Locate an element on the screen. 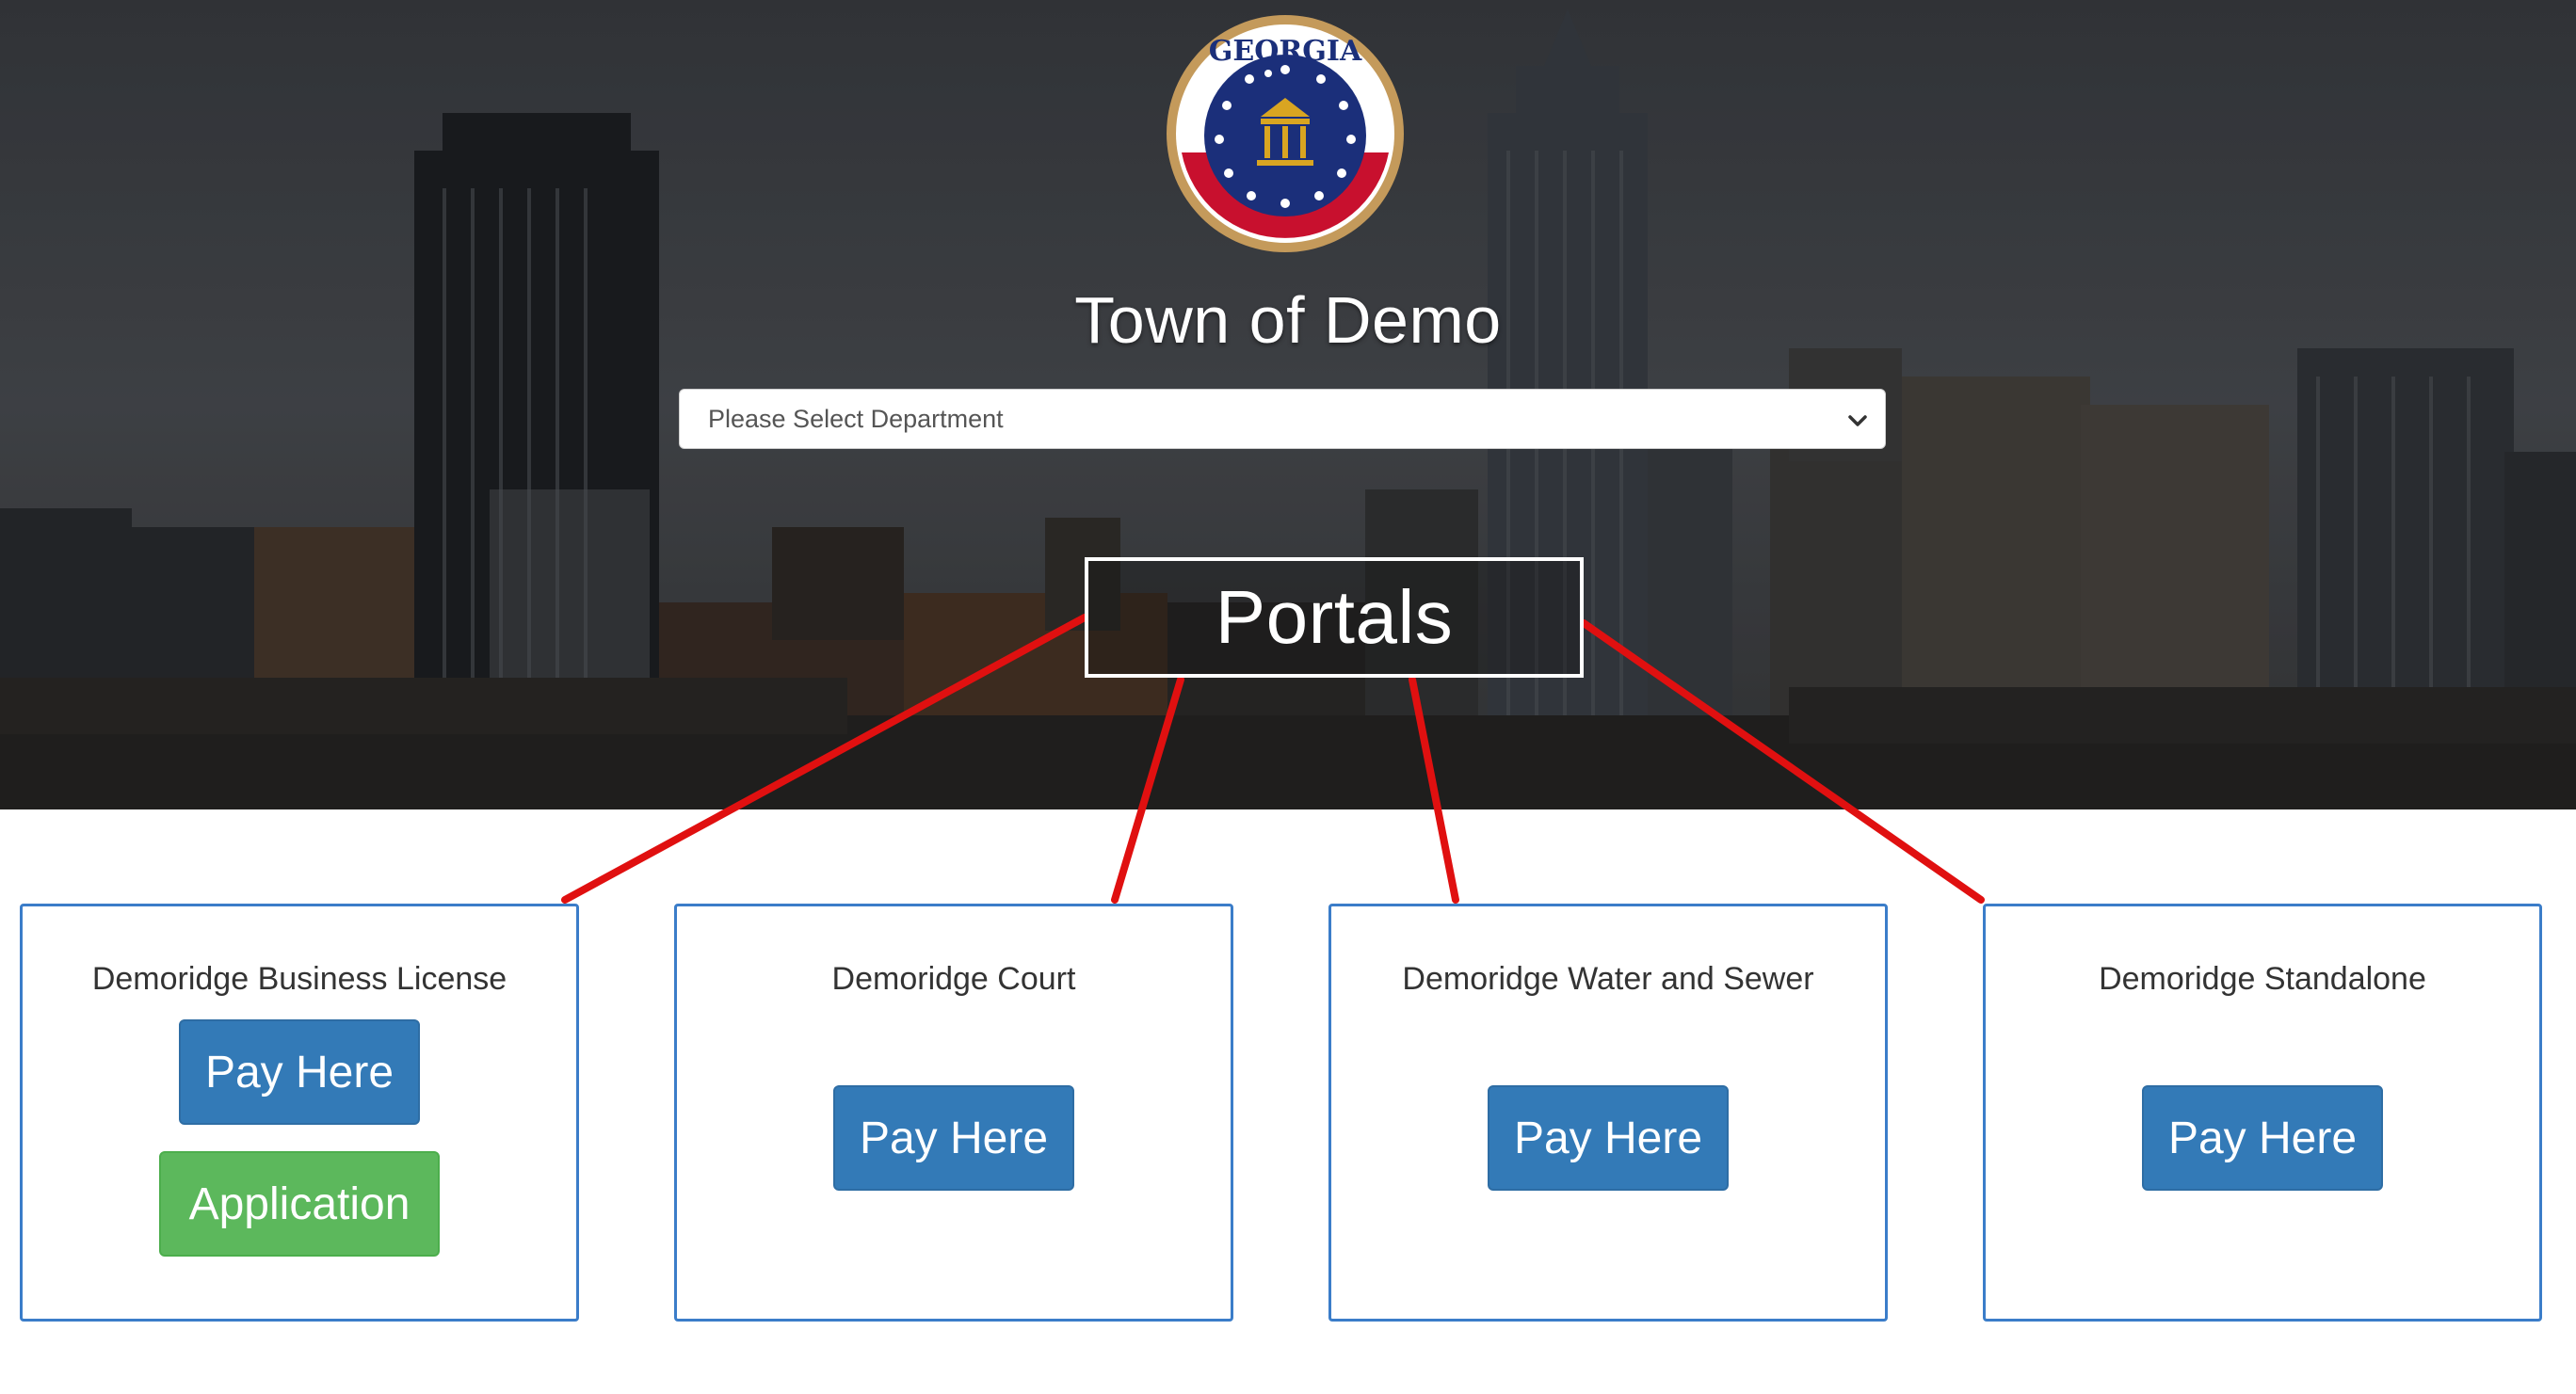 This screenshot has width=2576, height=1394. portal-card-title: Demoridge Standalone is located at coordinates (2262, 979).